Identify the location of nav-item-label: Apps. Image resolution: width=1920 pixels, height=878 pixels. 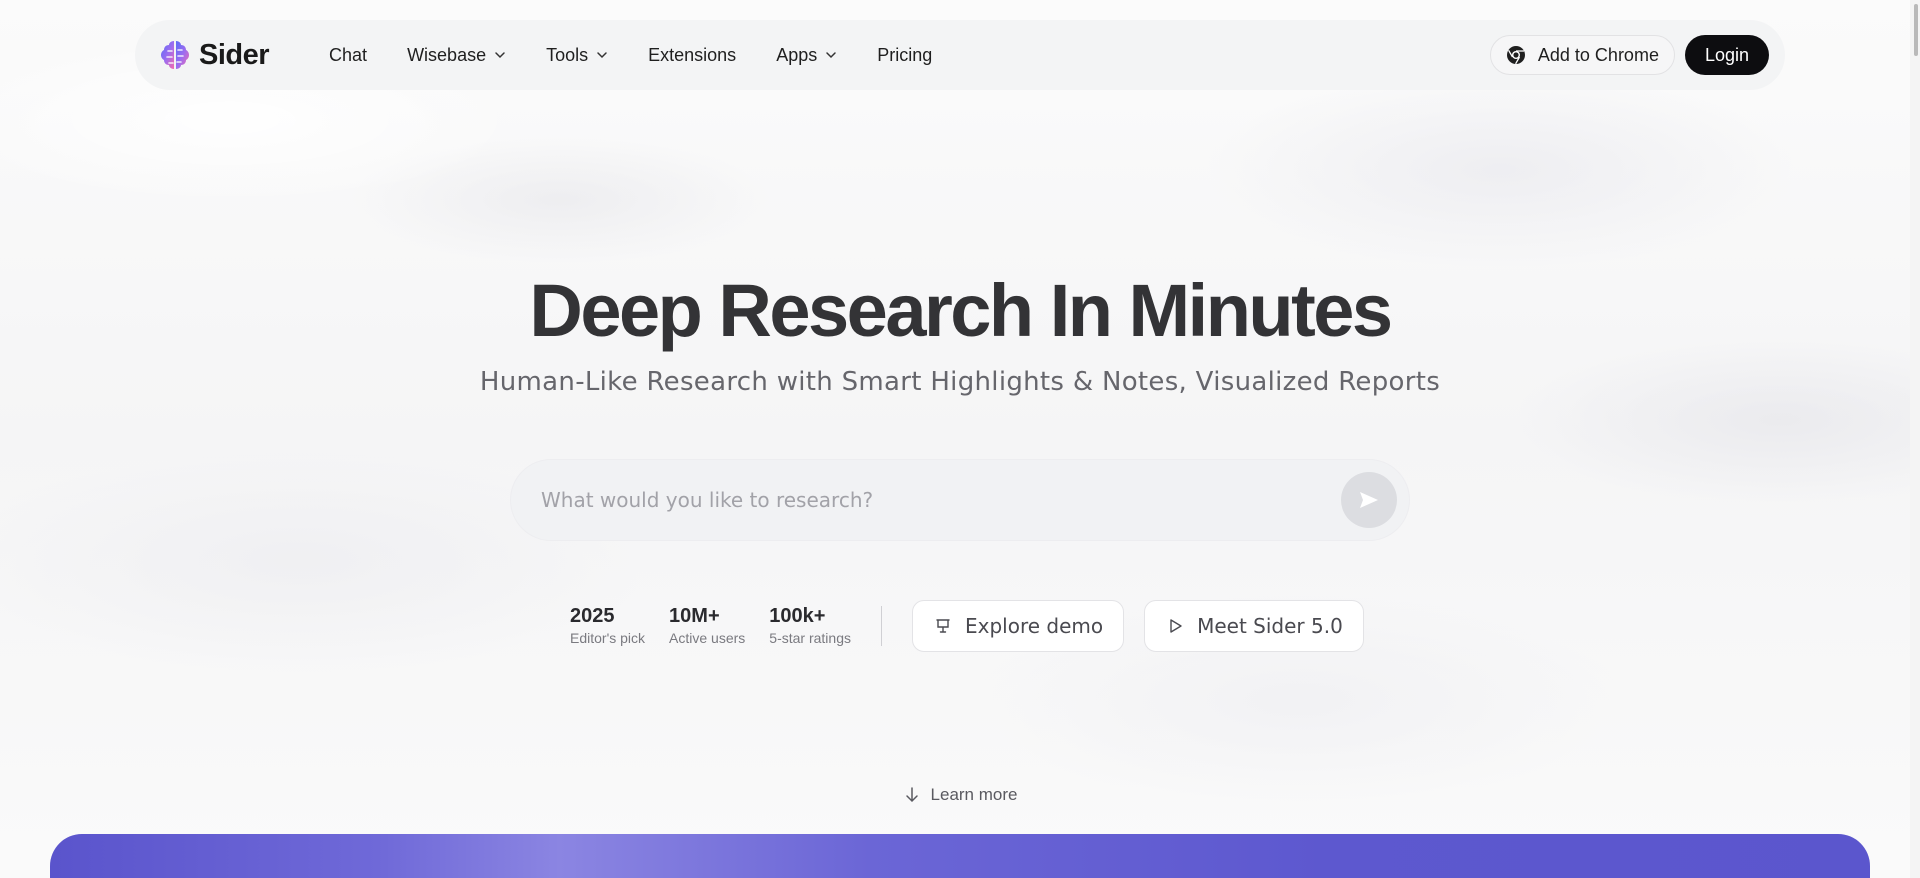
(797, 54).